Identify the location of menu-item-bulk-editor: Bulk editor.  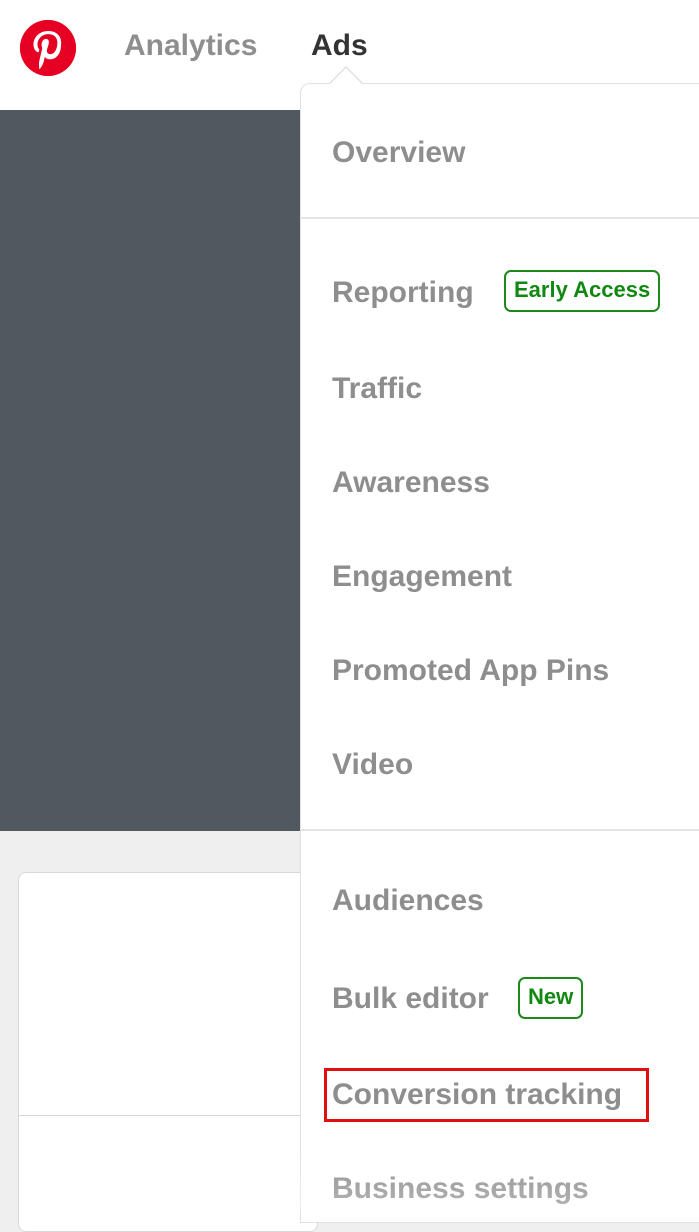
(410, 999).